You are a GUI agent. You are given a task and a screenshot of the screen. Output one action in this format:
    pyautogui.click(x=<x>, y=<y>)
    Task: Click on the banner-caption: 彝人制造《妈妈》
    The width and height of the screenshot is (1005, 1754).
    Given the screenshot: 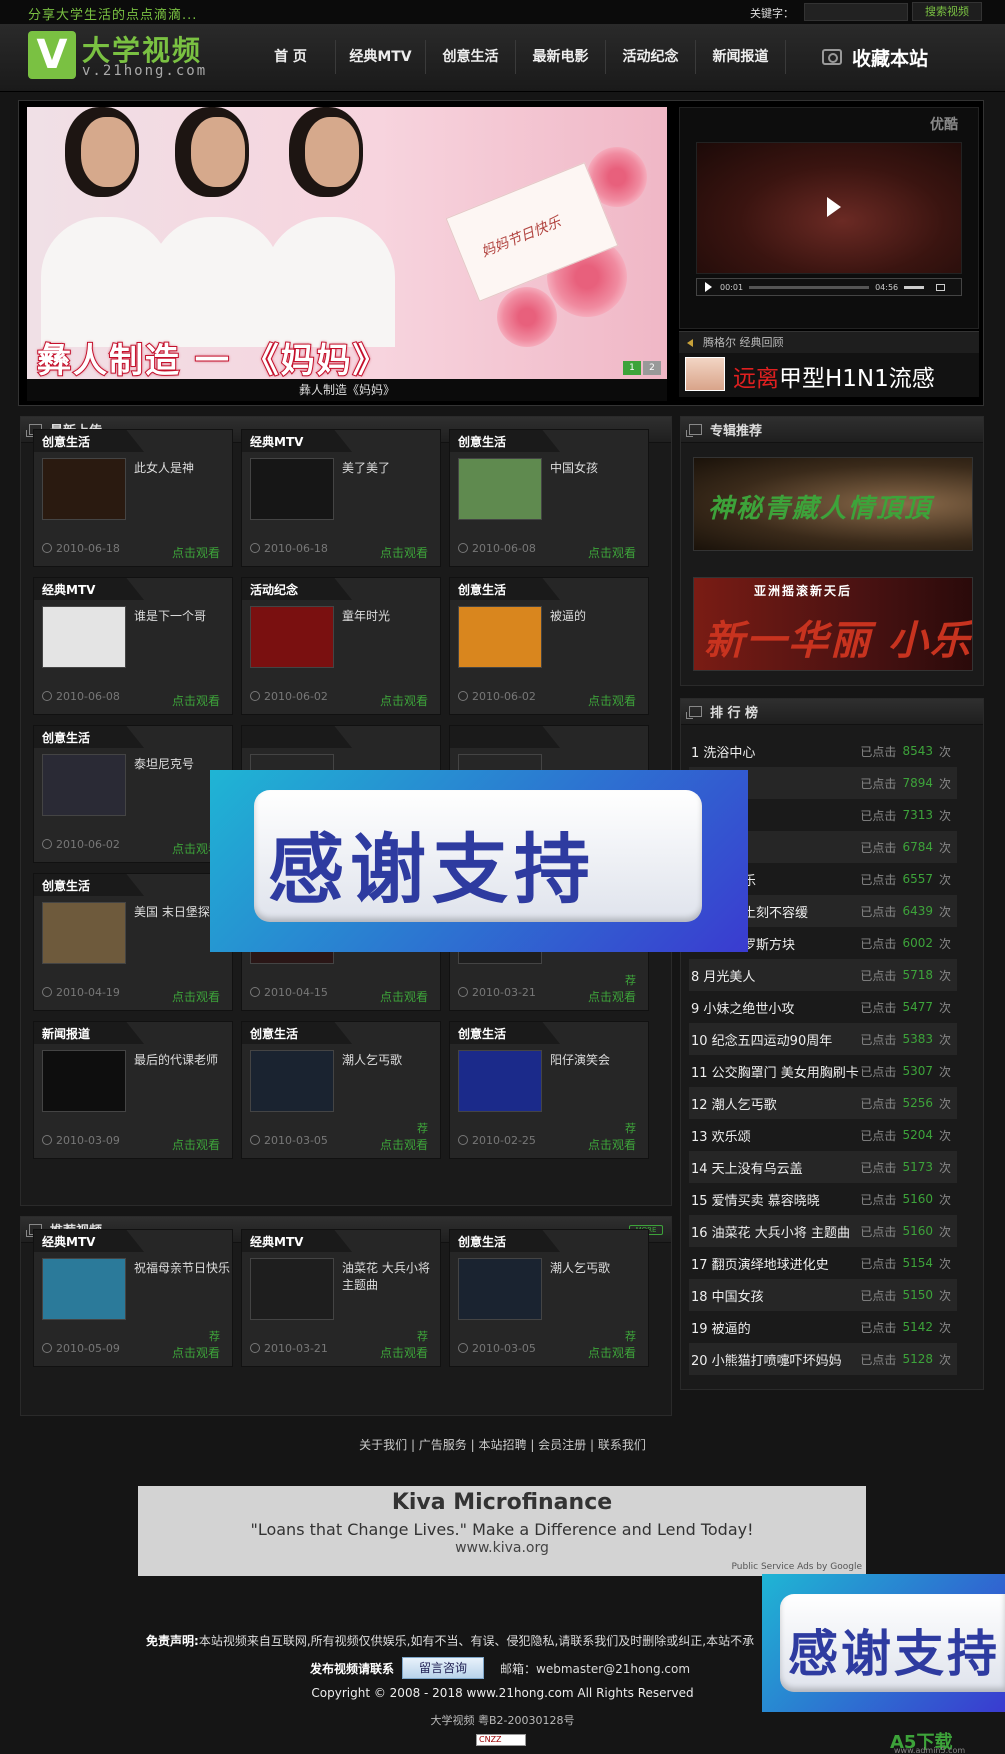 What is the action you would take?
    pyautogui.click(x=347, y=390)
    